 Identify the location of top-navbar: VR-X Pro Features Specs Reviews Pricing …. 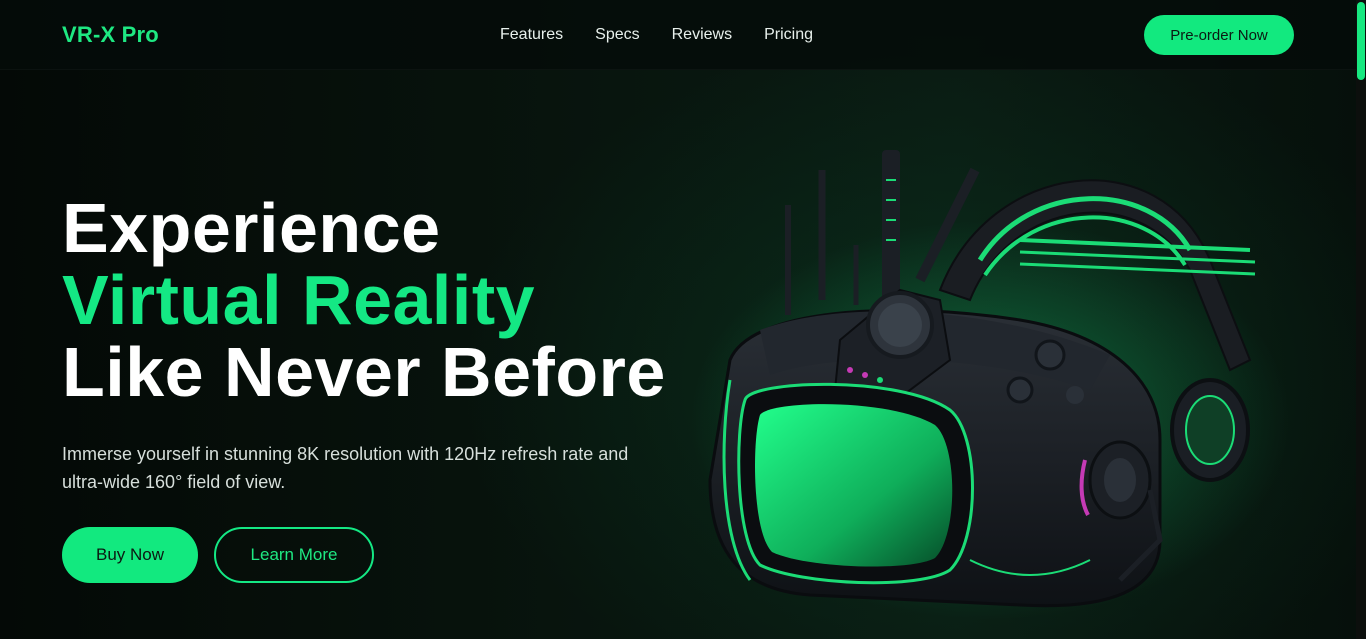
(678, 35).